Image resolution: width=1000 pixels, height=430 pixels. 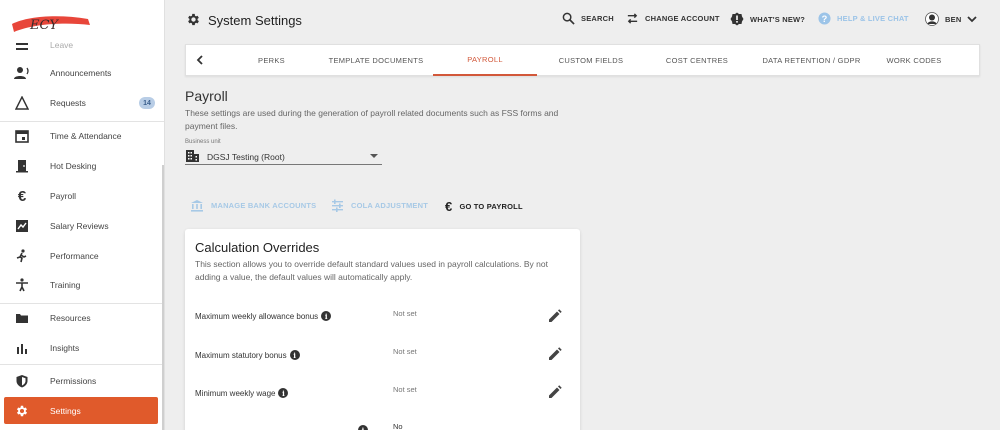 What do you see at coordinates (914, 60) in the screenshot?
I see `tab-work-codes: WORK CODES` at bounding box center [914, 60].